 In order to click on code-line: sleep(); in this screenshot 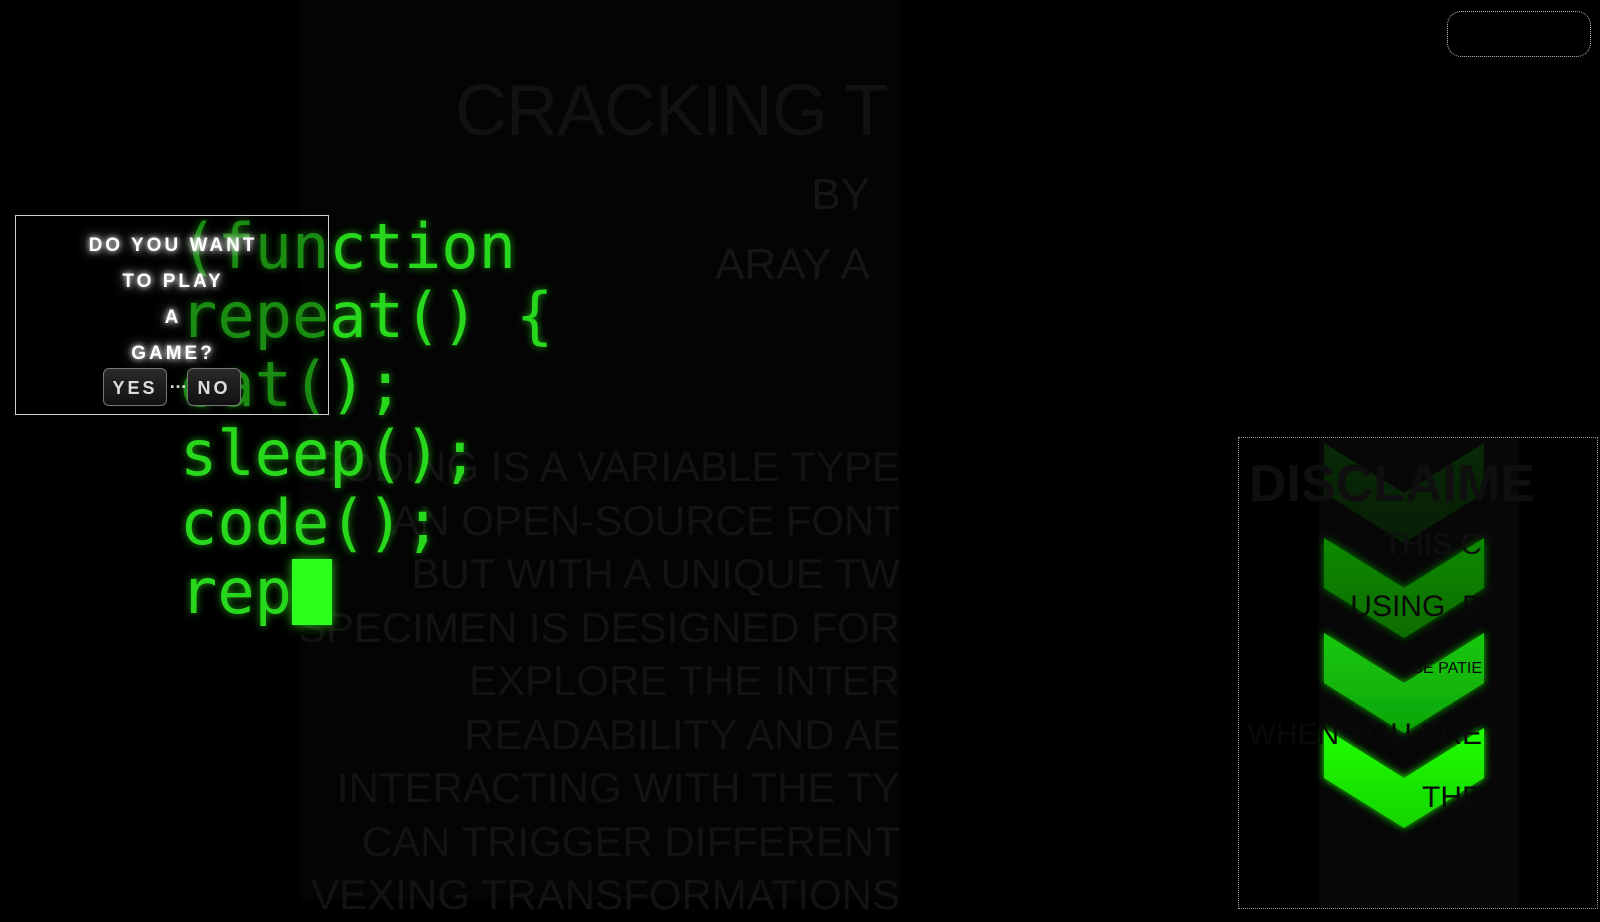, I will do `click(329, 453)`.